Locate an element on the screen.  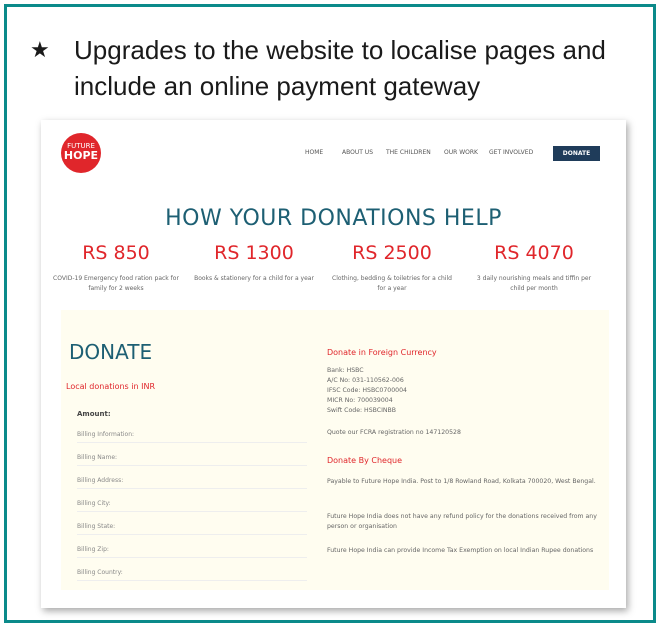
tier-amount: RS 1300 is located at coordinates (254, 253).